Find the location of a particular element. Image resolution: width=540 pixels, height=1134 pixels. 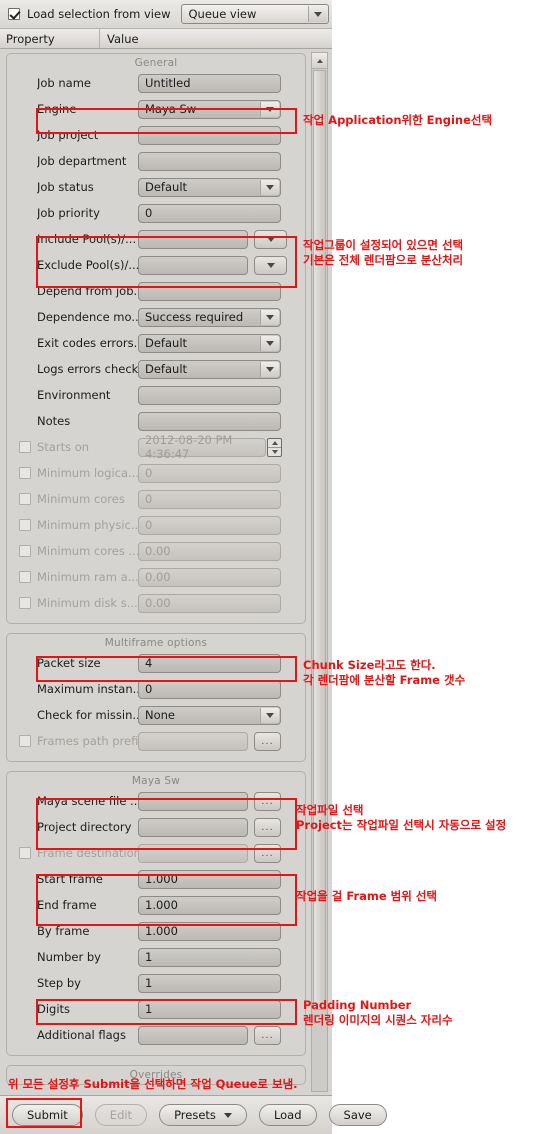

vertical-scrollbar is located at coordinates (319, 572).